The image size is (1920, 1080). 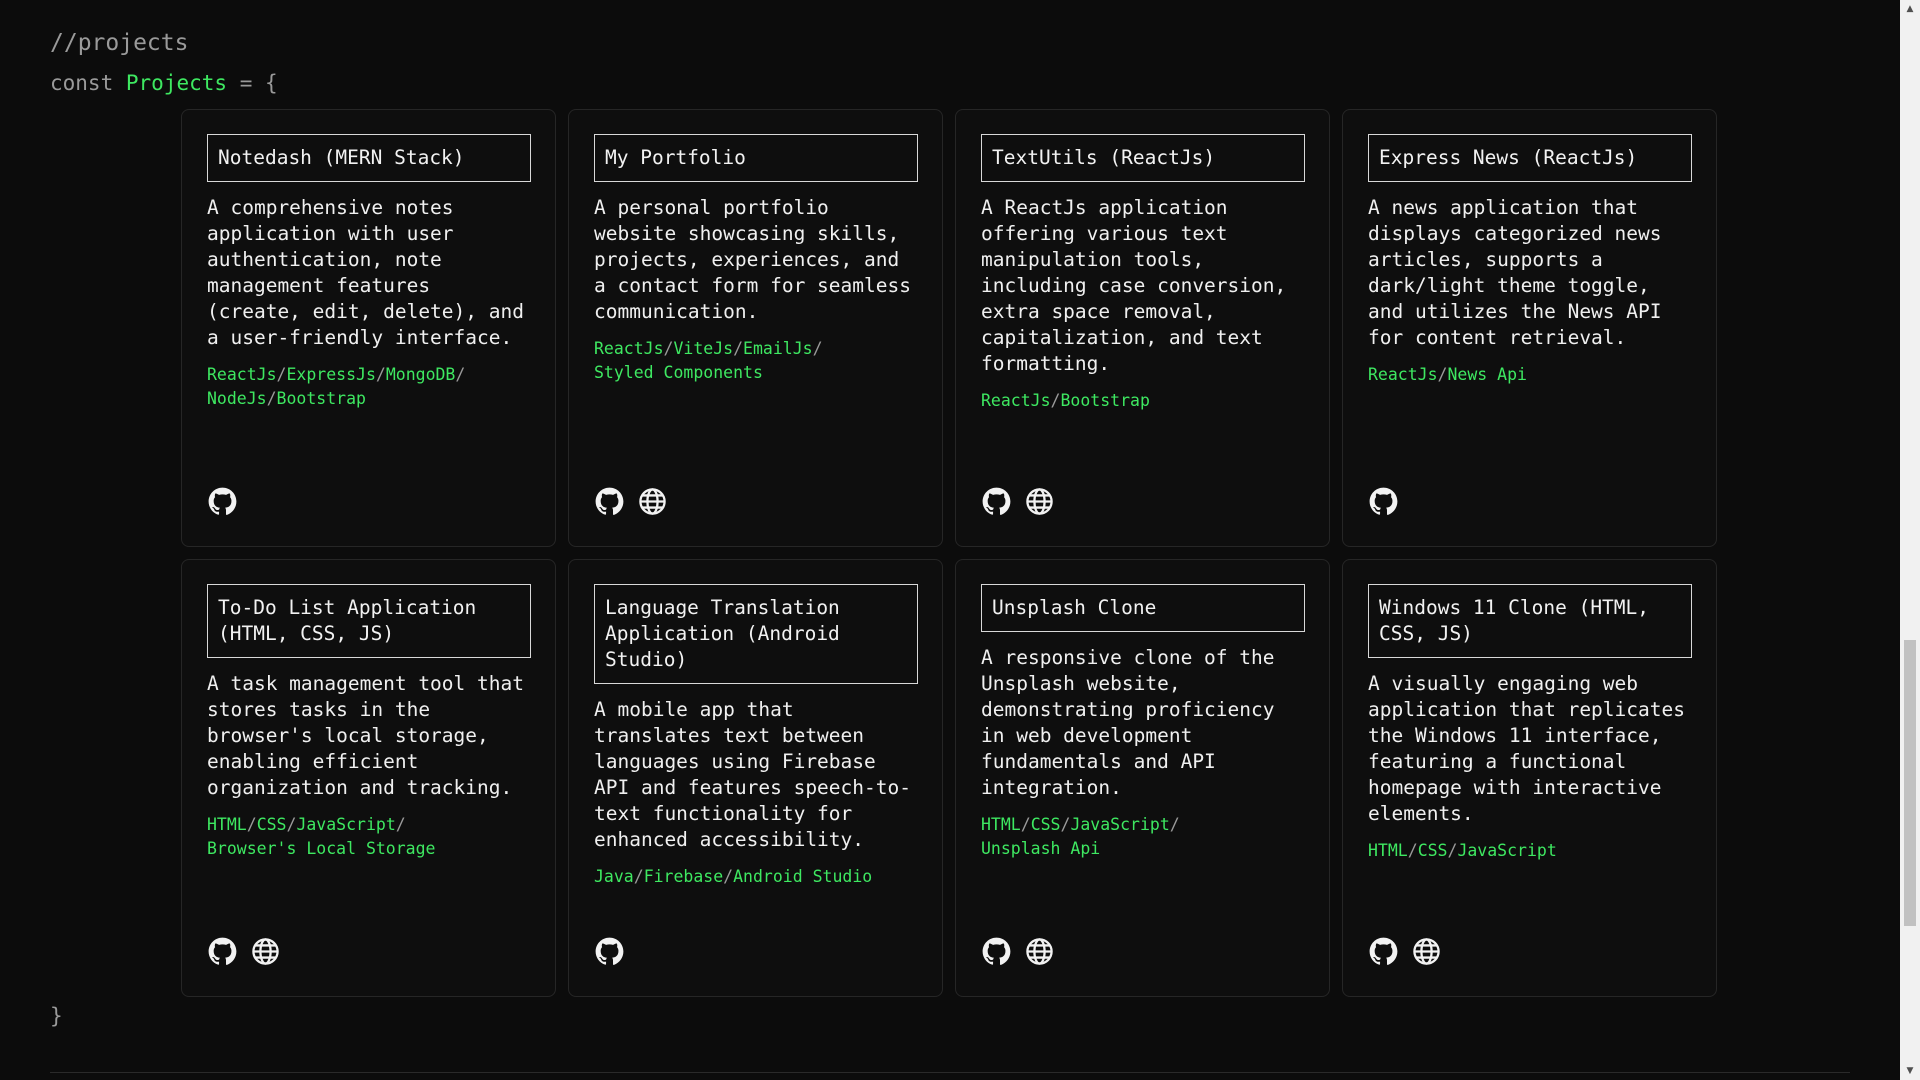 What do you see at coordinates (1041, 848) in the screenshot?
I see `tech-item: Unsplash Api` at bounding box center [1041, 848].